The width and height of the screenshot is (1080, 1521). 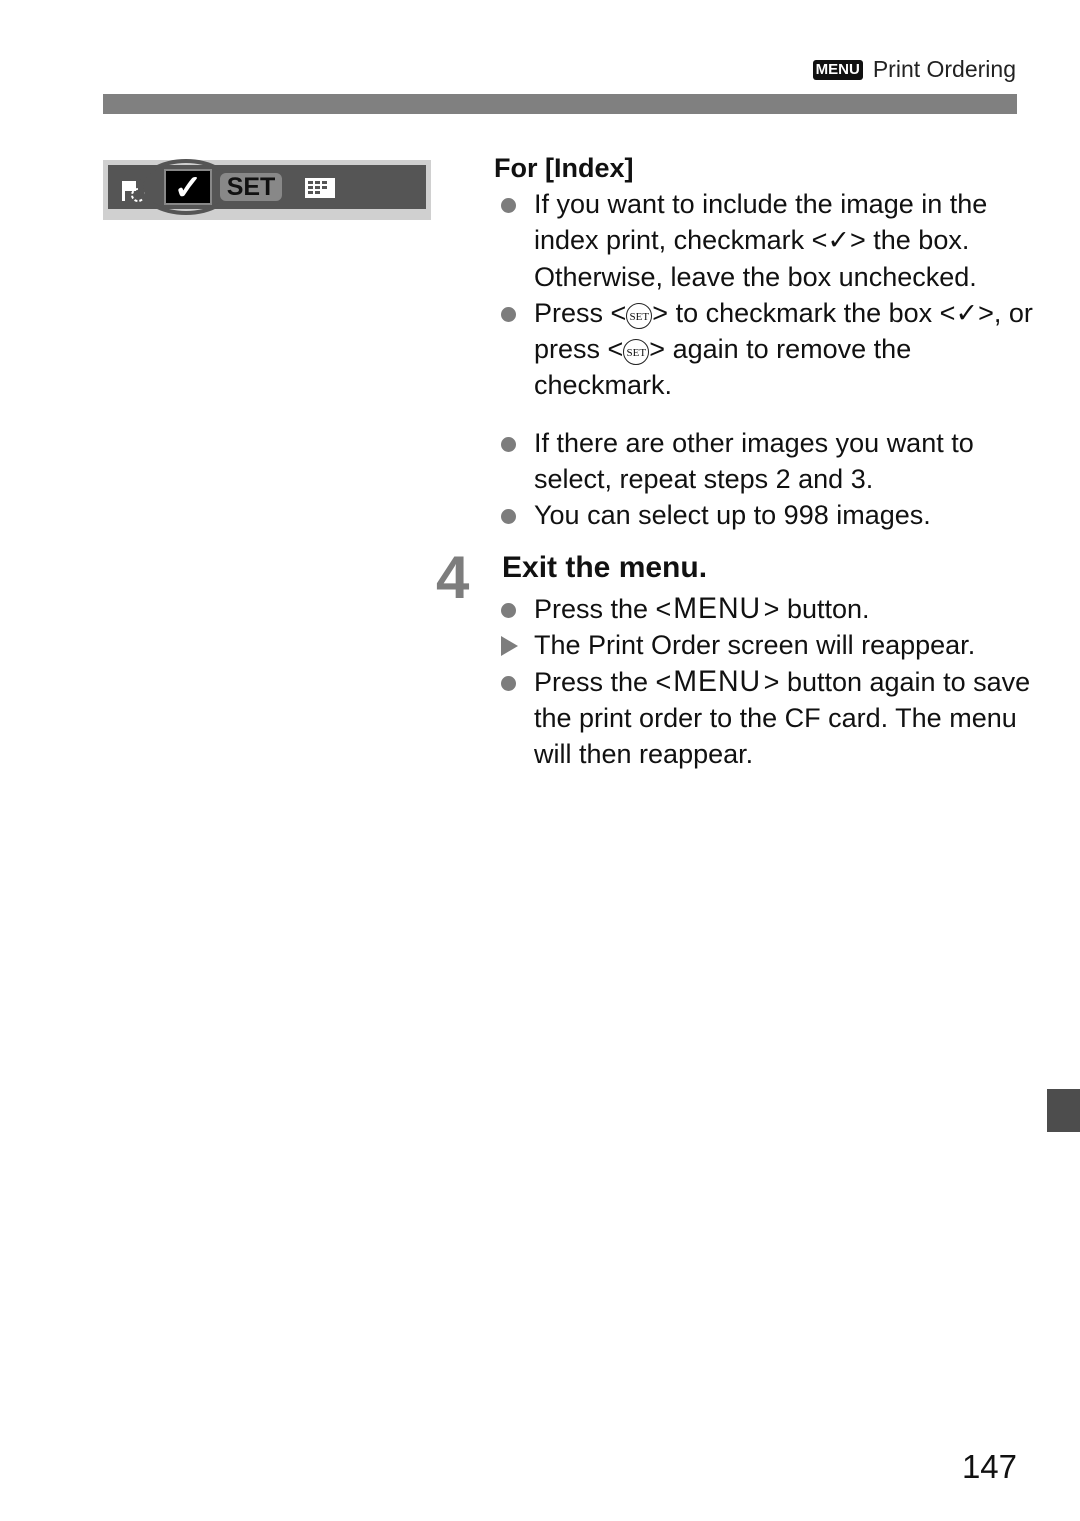 I want to click on step-number: 4, so click(x=453, y=577).